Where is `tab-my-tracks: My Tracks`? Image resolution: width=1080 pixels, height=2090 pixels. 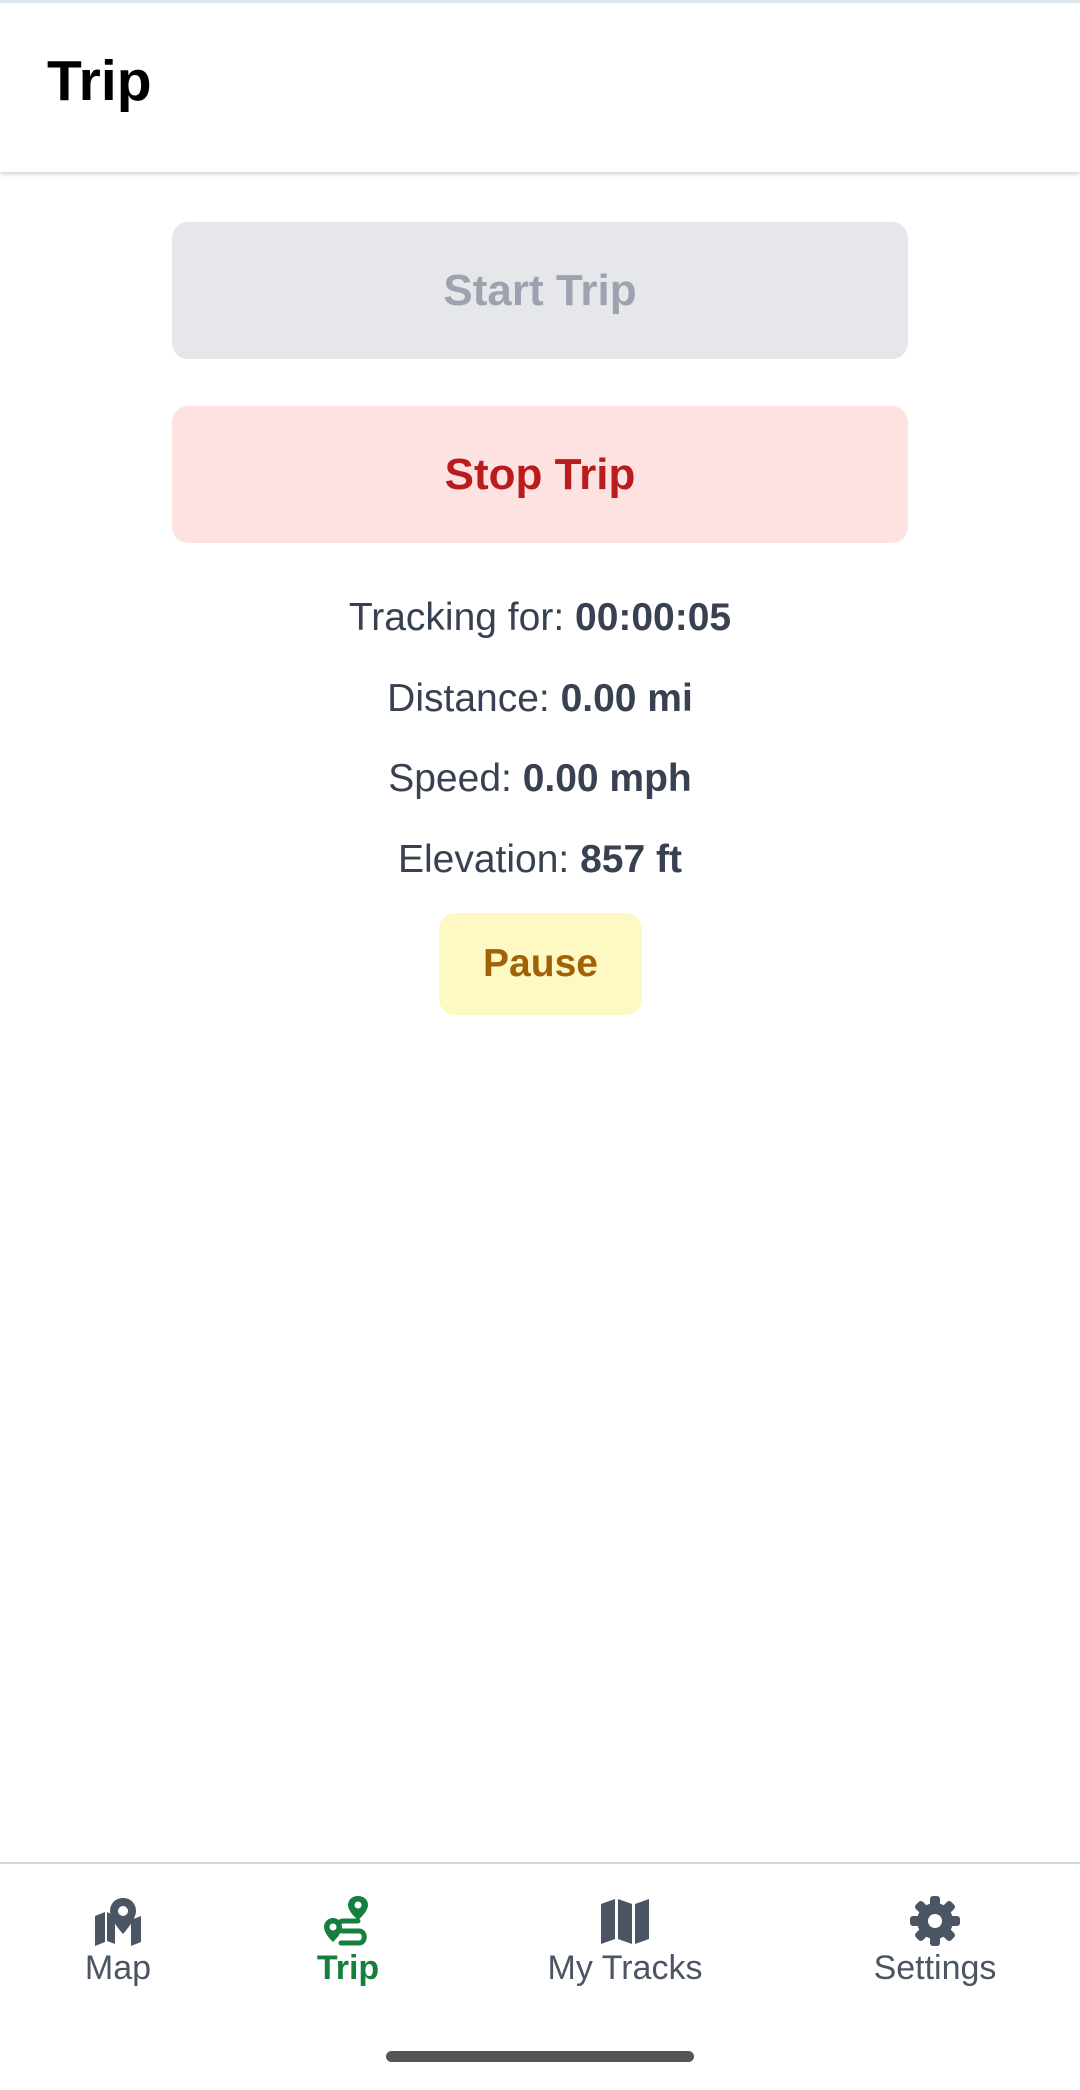
tab-my-tracks: My Tracks is located at coordinates (625, 1940).